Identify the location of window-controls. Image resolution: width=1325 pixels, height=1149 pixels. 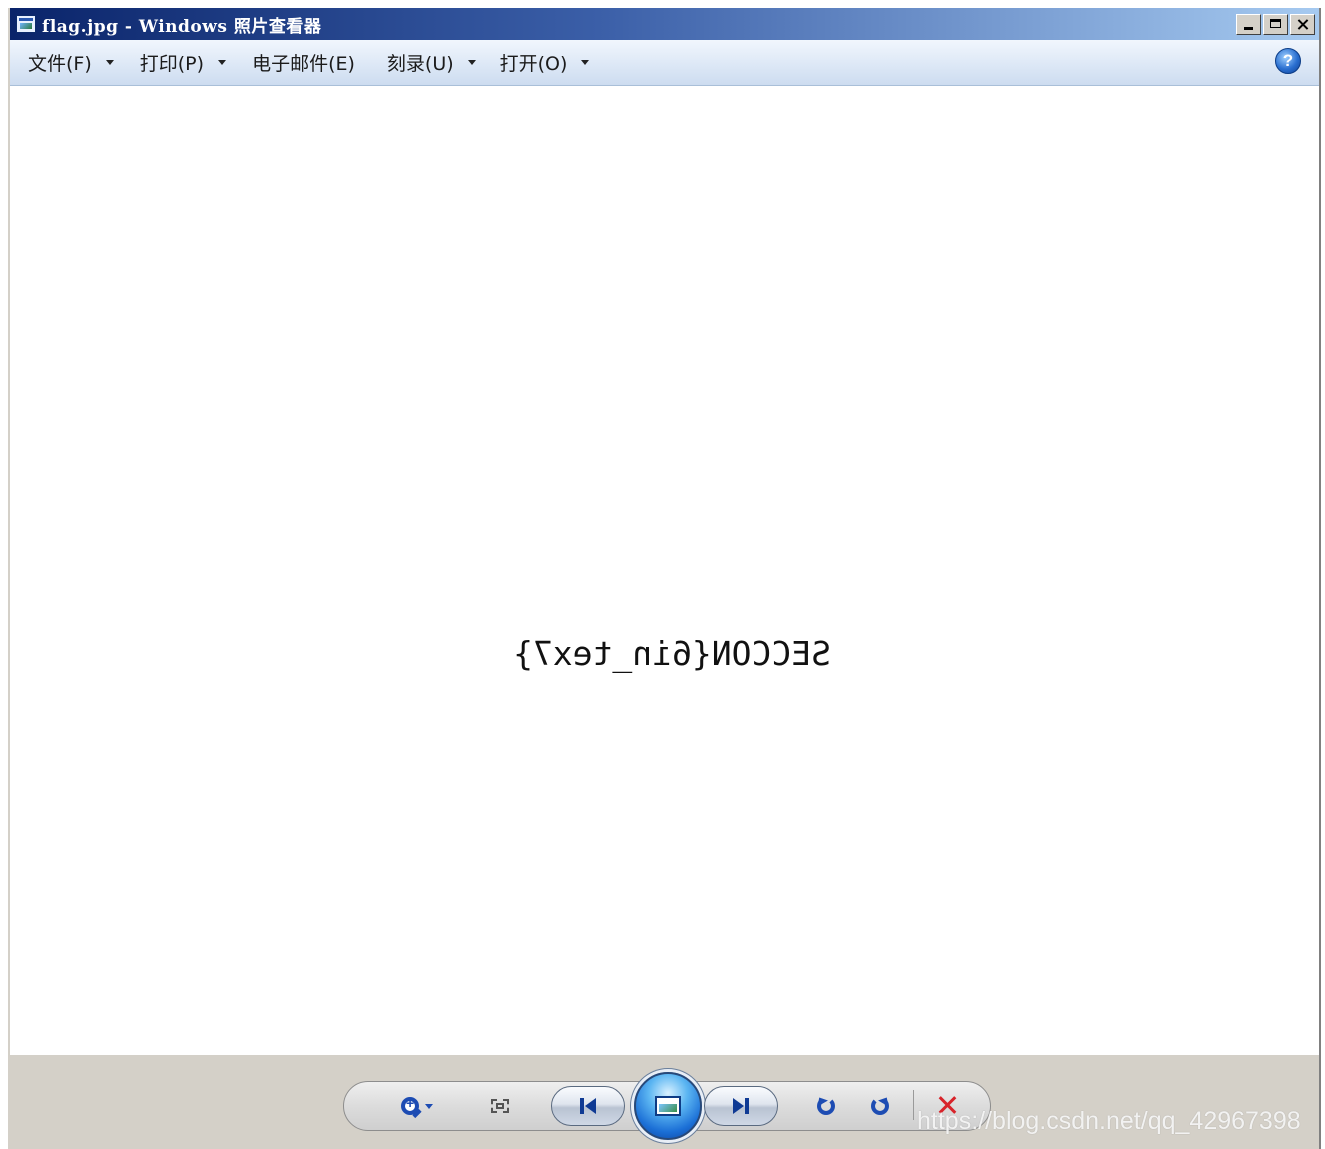
(1275, 24).